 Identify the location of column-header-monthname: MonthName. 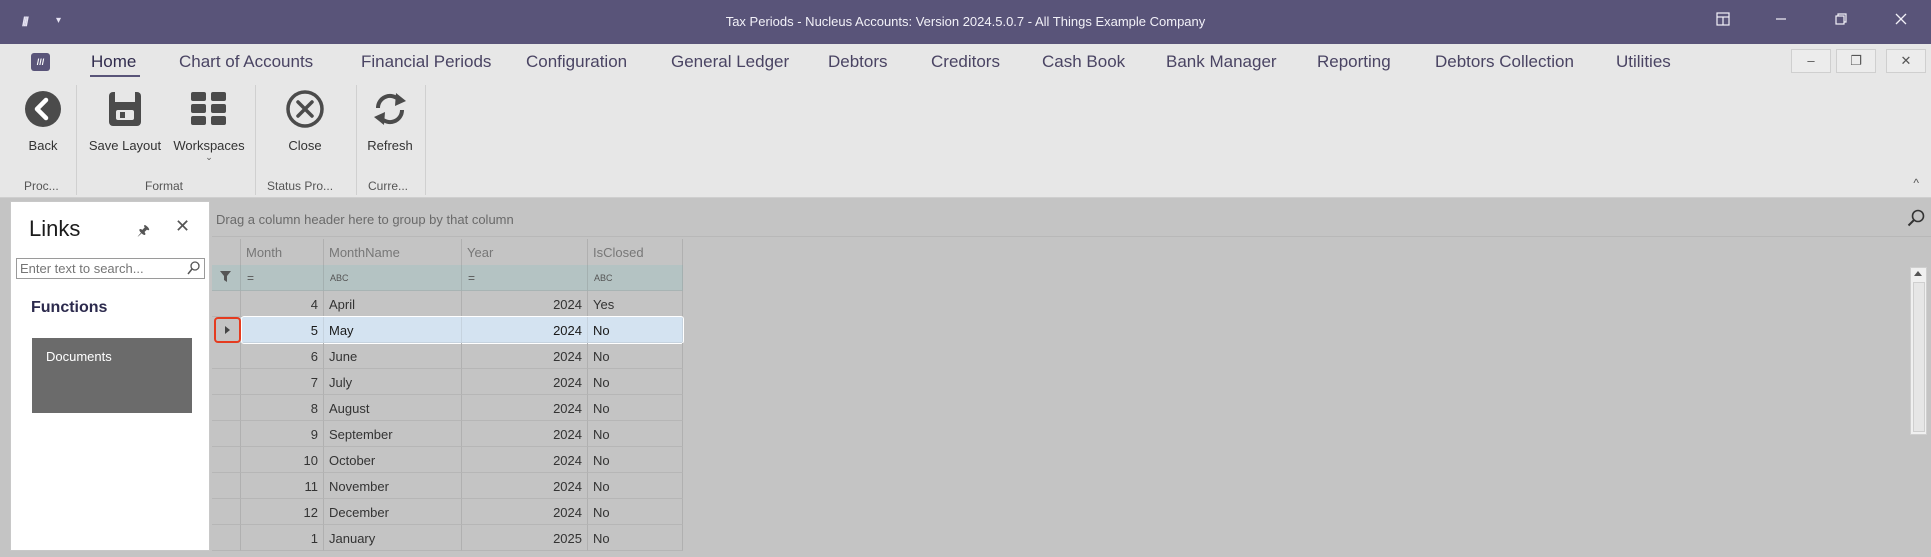
(393, 252).